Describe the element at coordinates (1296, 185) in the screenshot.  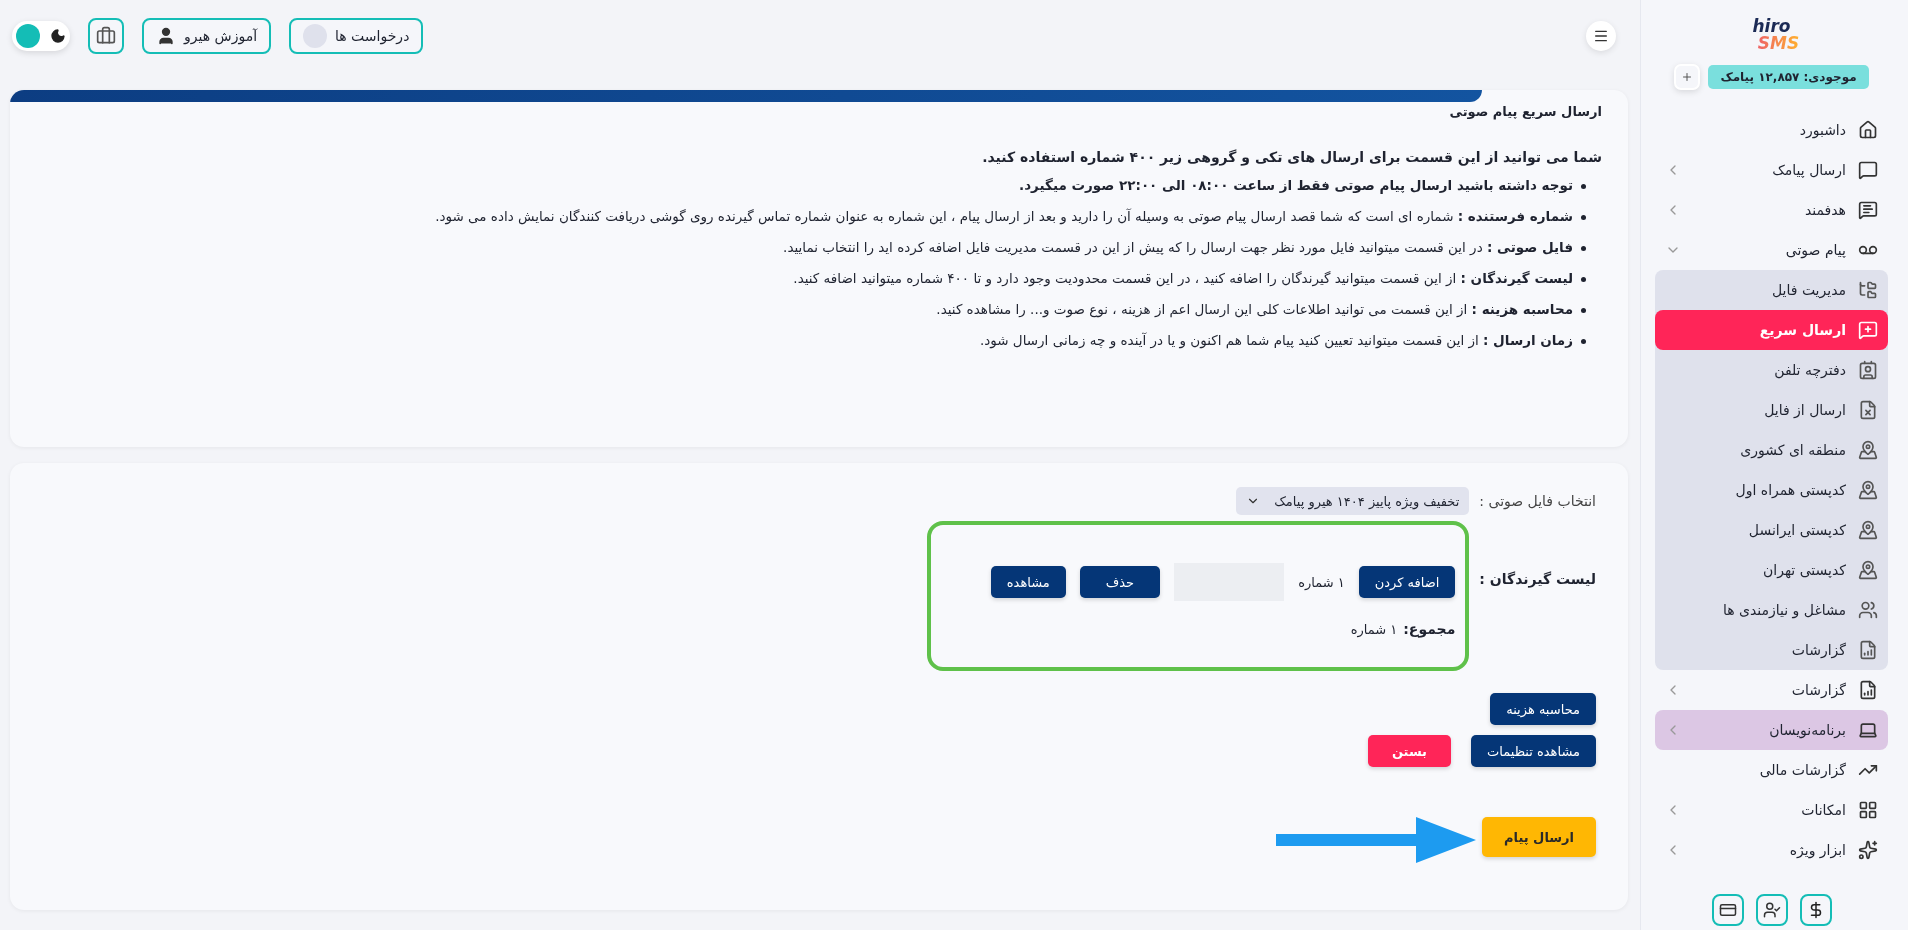
I see `note-text: توجه داشته باشید ارسال پیام صوتی فقط از ساعت ۰۸:۰۰ الی ۲۲:۰۰ صورت میگیرد.` at that location.